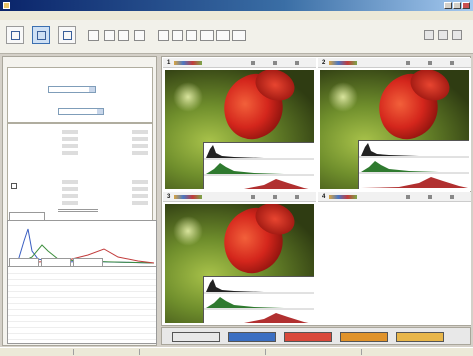 The width and height of the screenshot is (473, 356). I want to click on display-settings-box, so click(80, 95).